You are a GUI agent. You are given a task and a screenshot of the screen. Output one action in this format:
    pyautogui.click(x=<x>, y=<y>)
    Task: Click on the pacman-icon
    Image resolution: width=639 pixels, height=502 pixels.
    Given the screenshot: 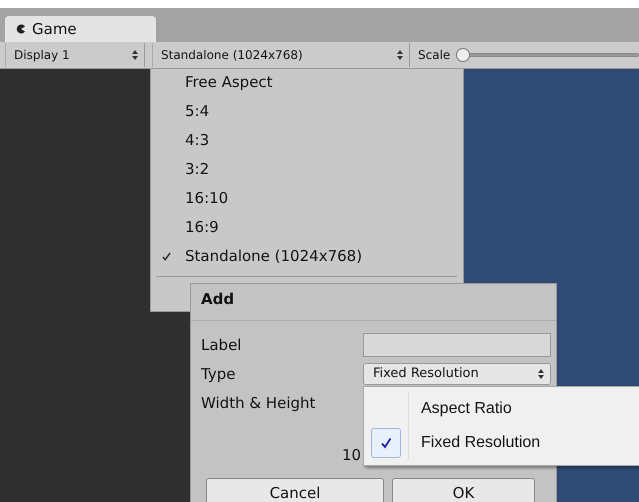 What is the action you would take?
    pyautogui.click(x=21, y=29)
    